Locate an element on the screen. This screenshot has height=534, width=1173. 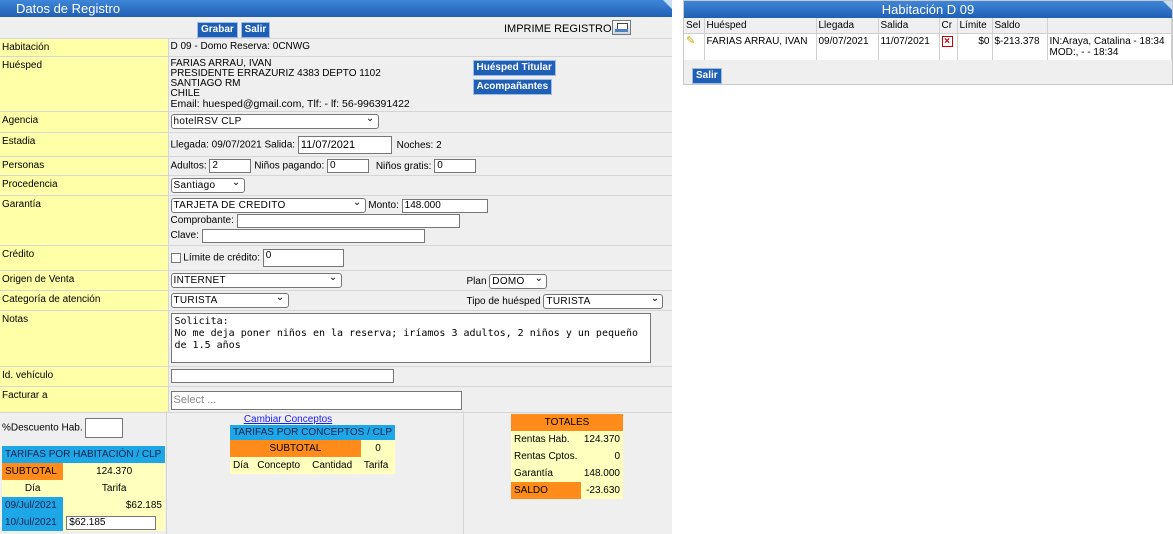
corner-fold-icon is located at coordinates (1167, 5).